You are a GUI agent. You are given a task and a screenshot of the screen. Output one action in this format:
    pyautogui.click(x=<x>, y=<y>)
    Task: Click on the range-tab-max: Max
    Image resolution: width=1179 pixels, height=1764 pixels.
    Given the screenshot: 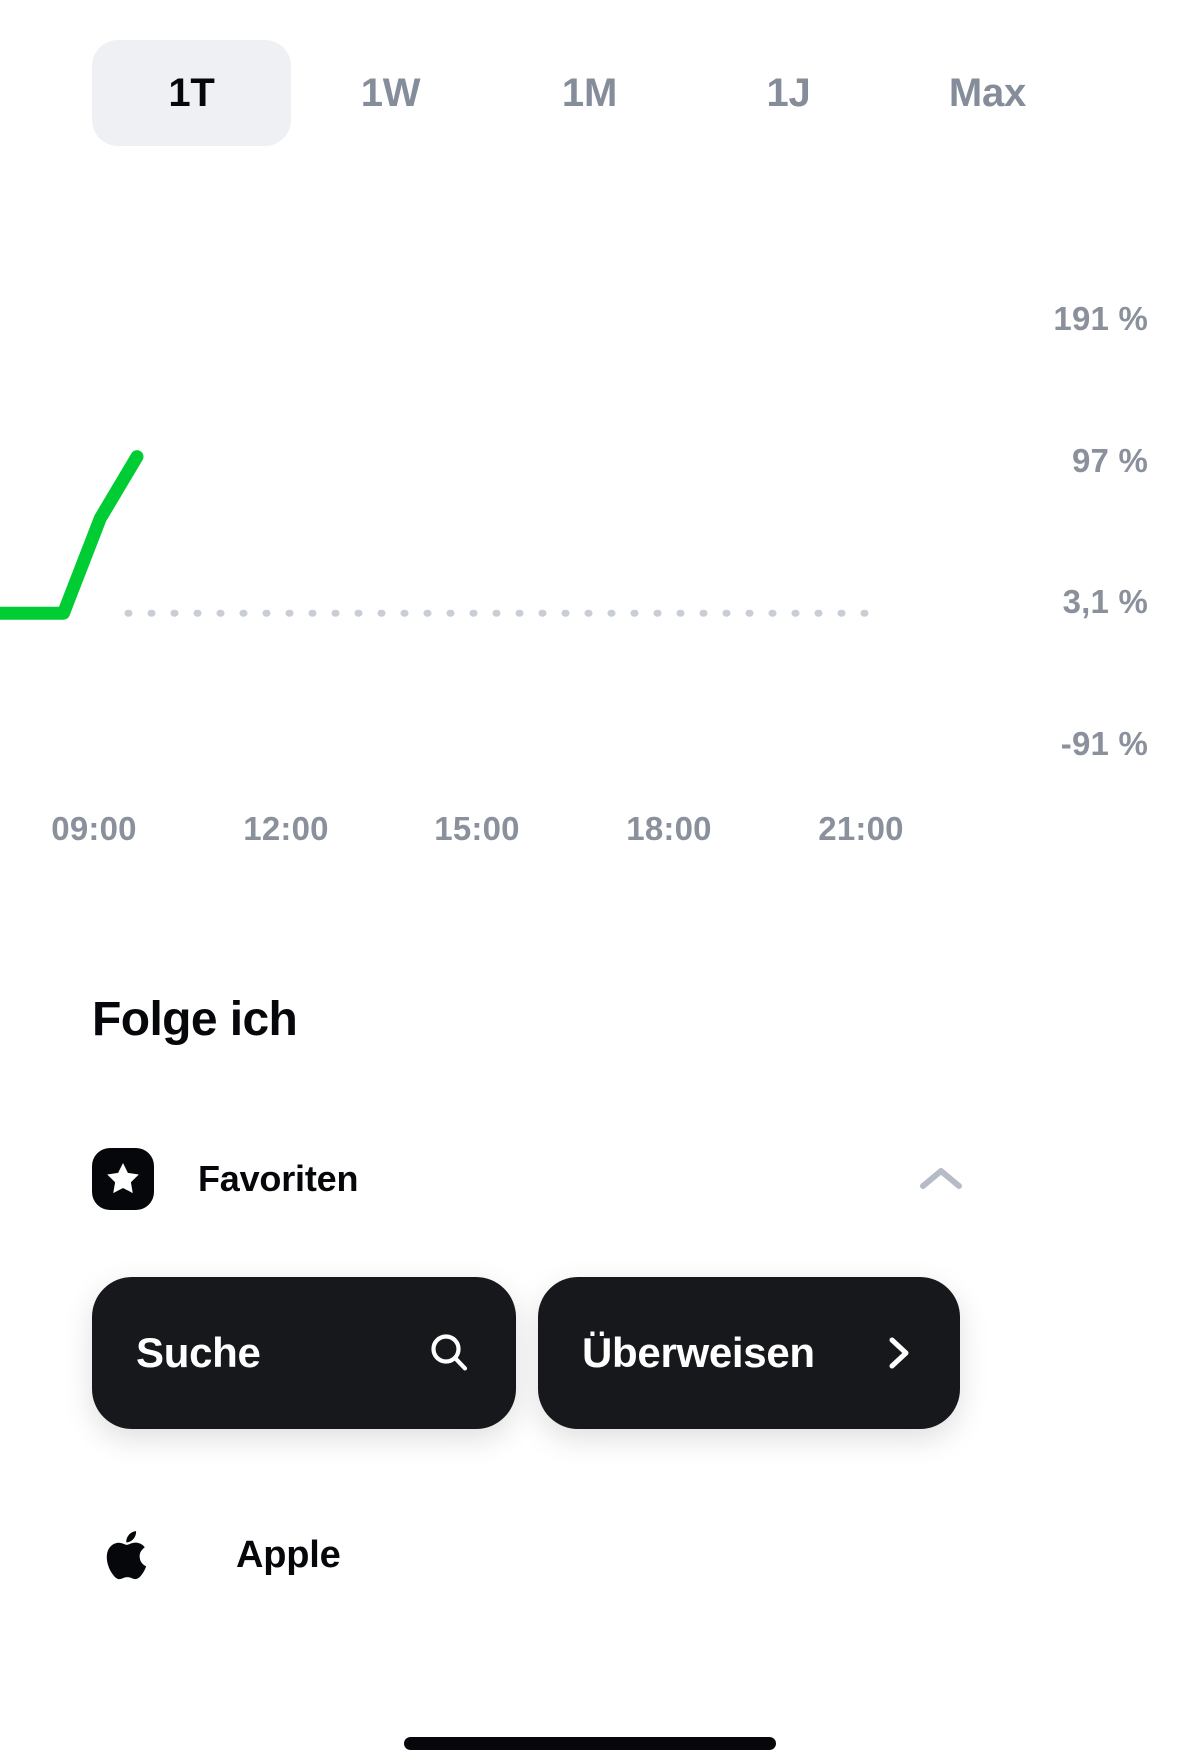 What is the action you would take?
    pyautogui.click(x=987, y=93)
    